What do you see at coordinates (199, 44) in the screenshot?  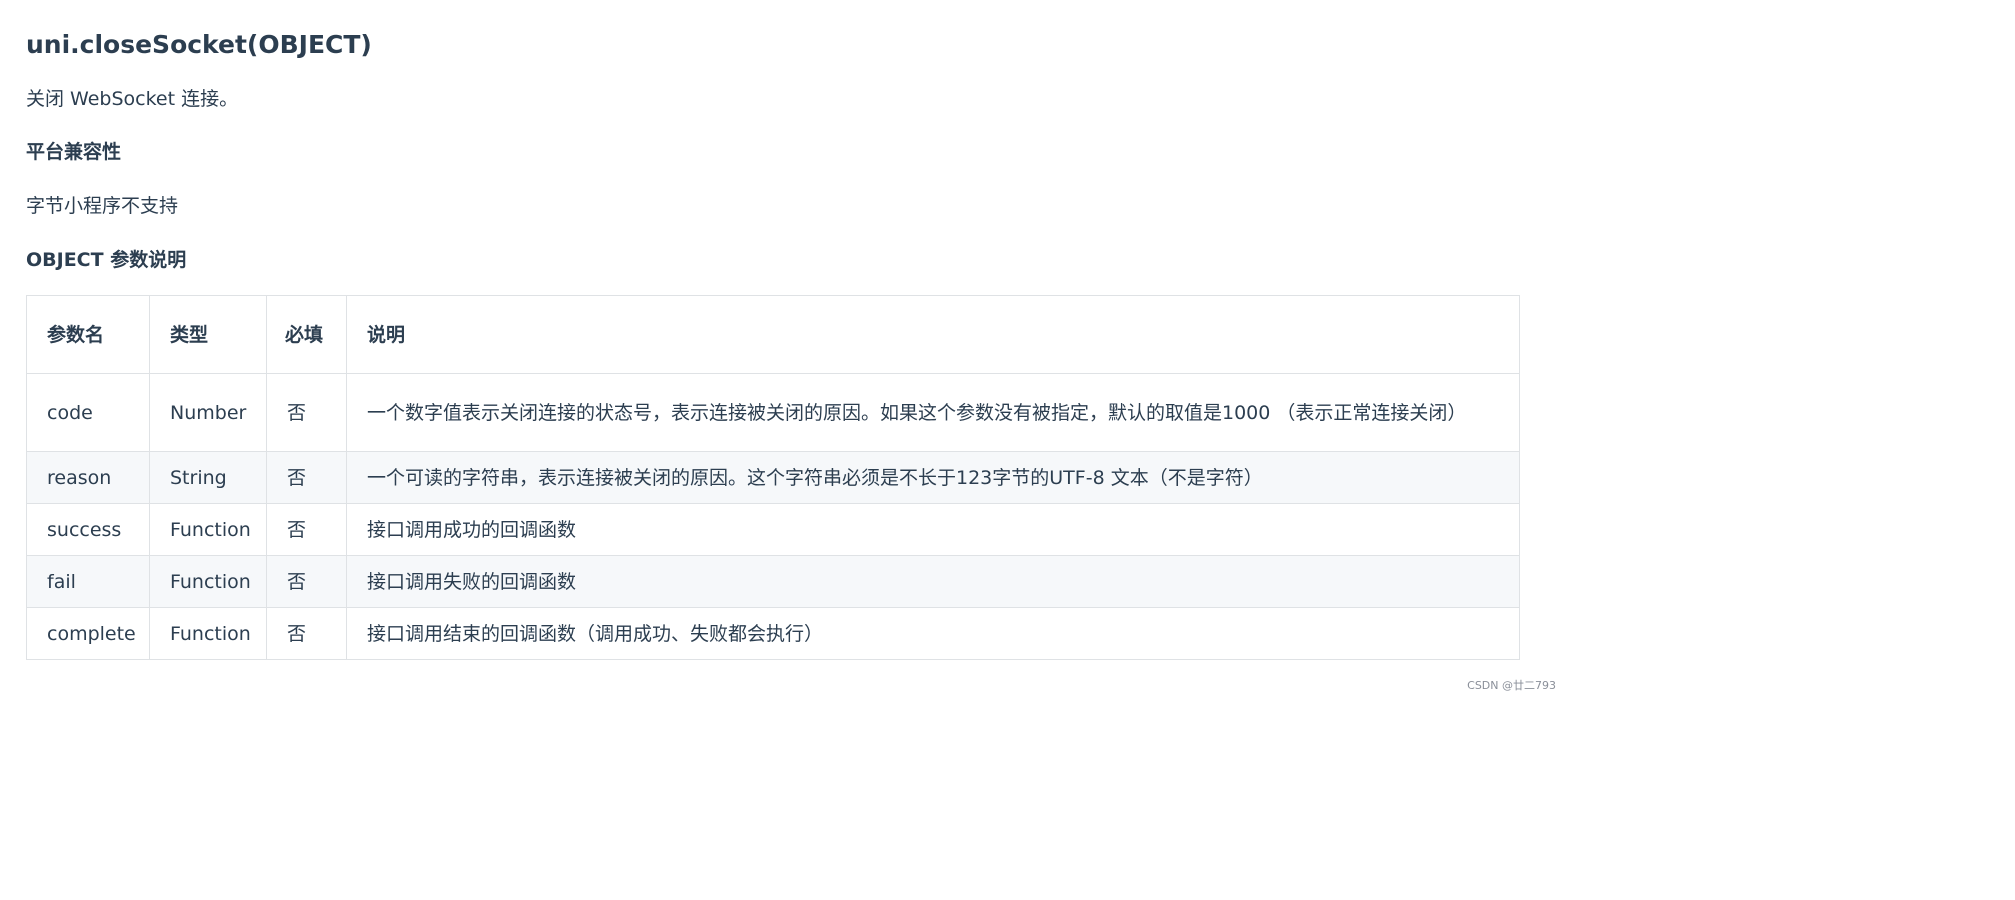 I see `api-title: uni.closeSocket(OBJECT)` at bounding box center [199, 44].